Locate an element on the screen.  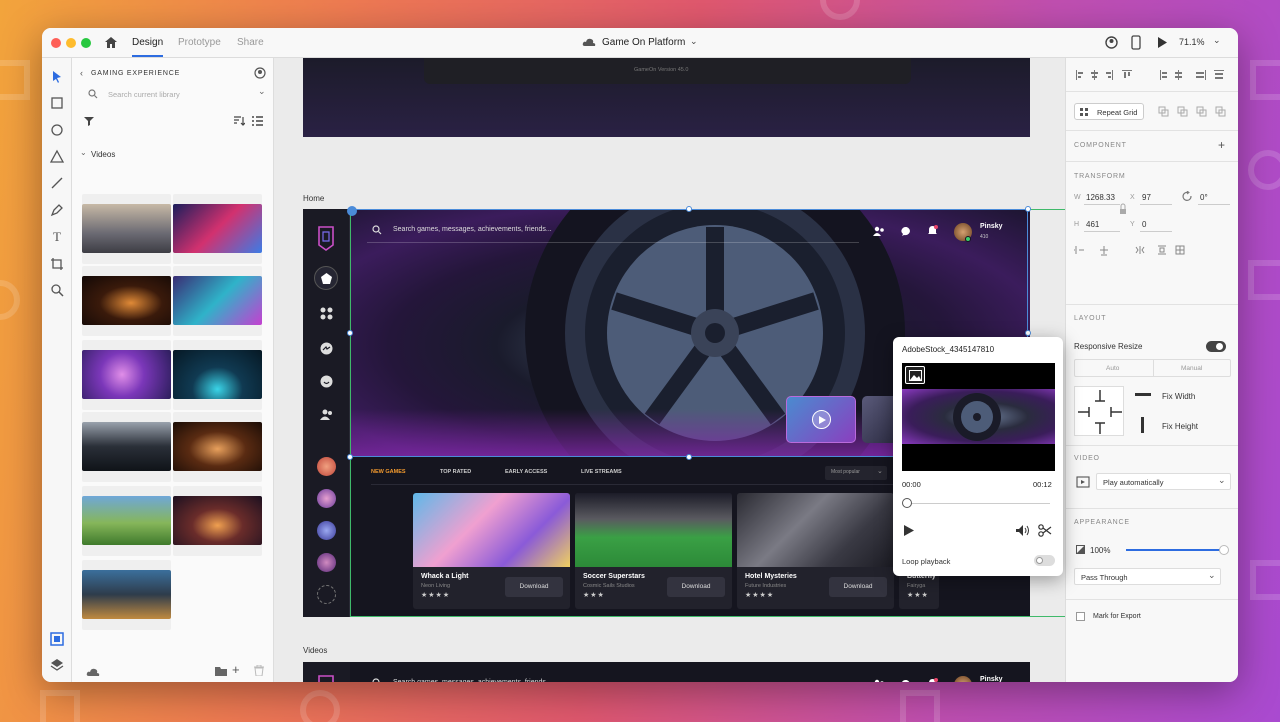
top-artboard: GameOn Version 45.0 is located at coordinates (666, 97).